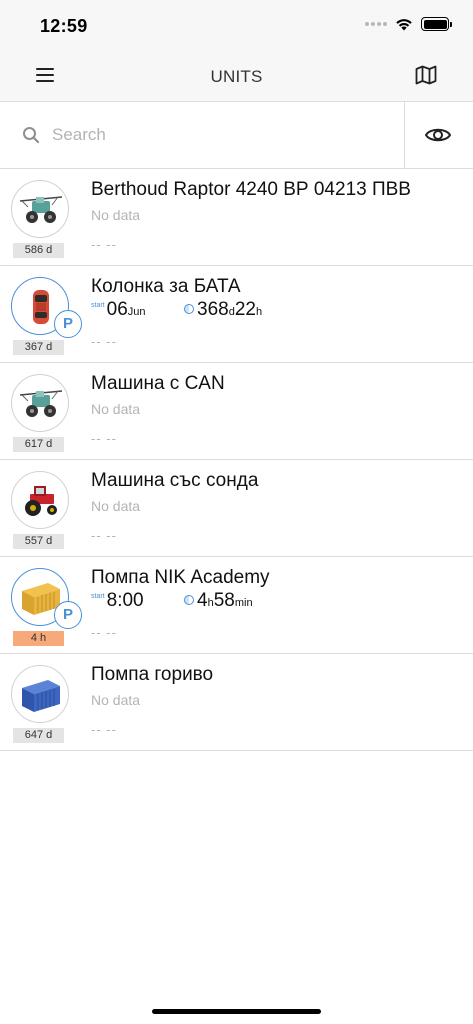 The width and height of the screenshot is (473, 1024). Describe the element at coordinates (236, 1011) in the screenshot. I see `home-indicator` at that location.